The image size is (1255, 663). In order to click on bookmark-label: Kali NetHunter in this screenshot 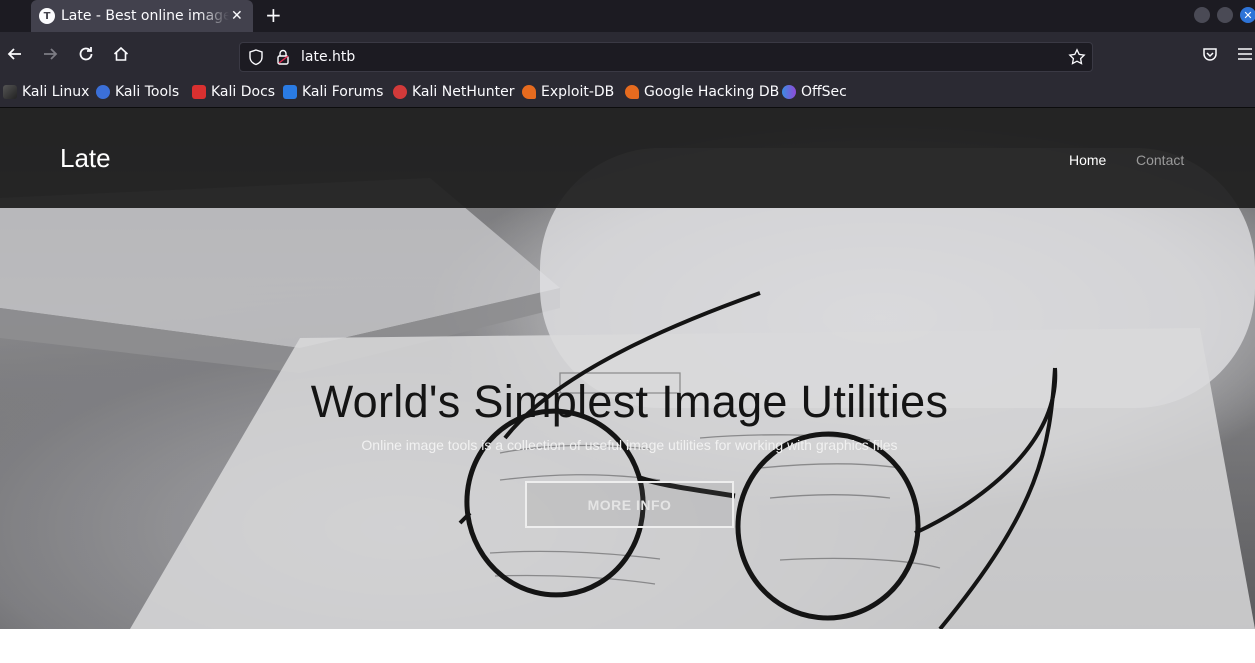, I will do `click(463, 92)`.